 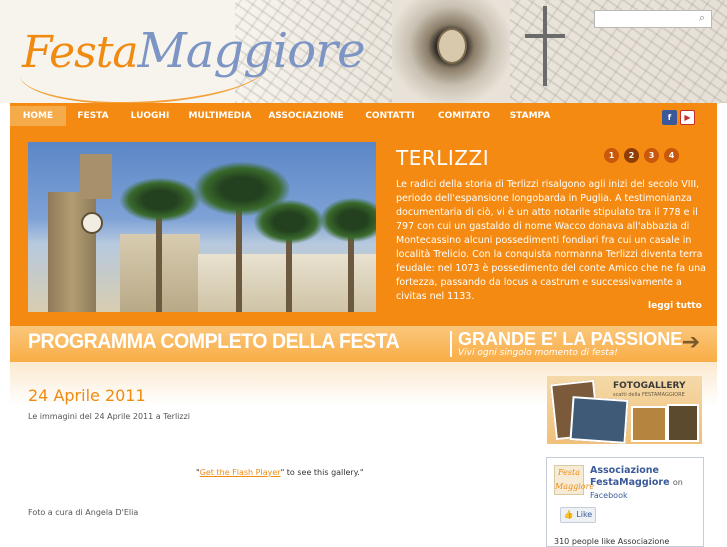 What do you see at coordinates (96, 176) in the screenshot?
I see `photo-tower-top` at bounding box center [96, 176].